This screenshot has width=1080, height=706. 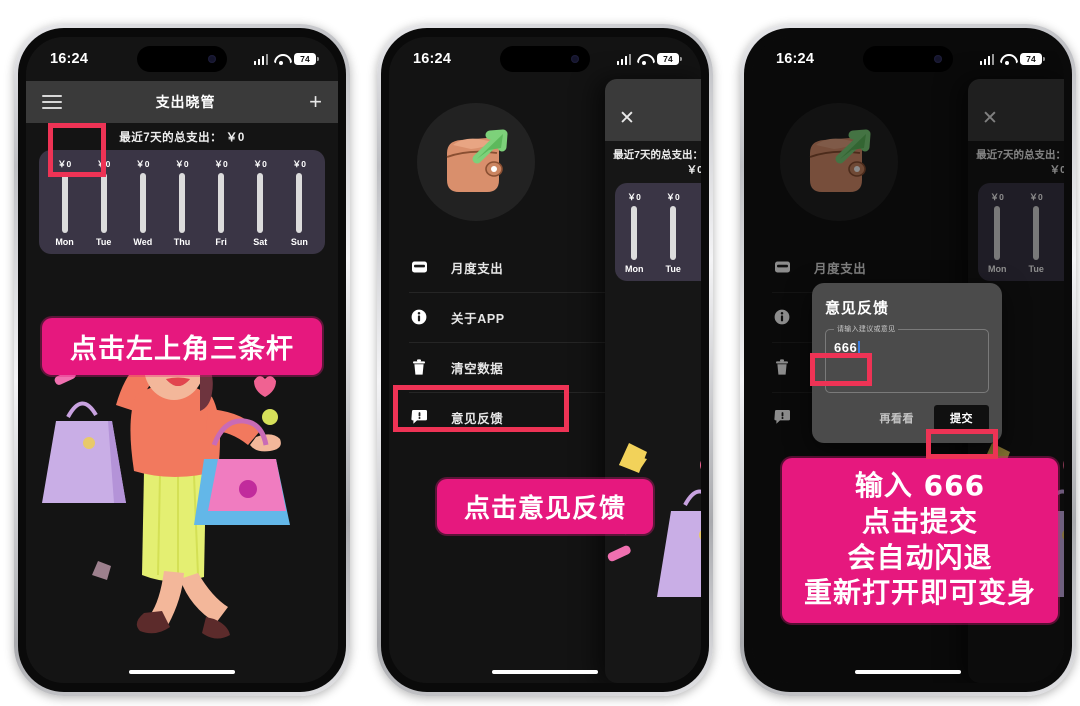 What do you see at coordinates (846, 347) in the screenshot?
I see `feedback-input-value: 666` at bounding box center [846, 347].